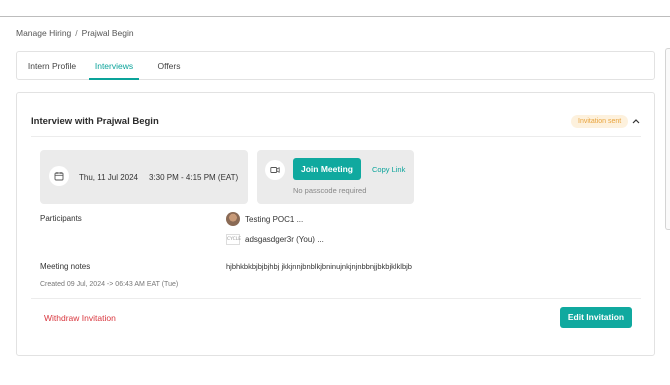  I want to click on interview-title: Interview with Prajwal Begin, so click(95, 121).